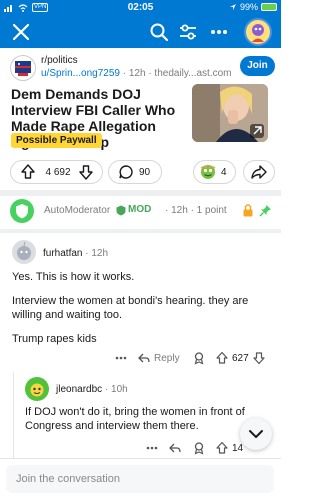 The height and width of the screenshot is (500, 320). I want to click on post-thumbnail, so click(230, 113).